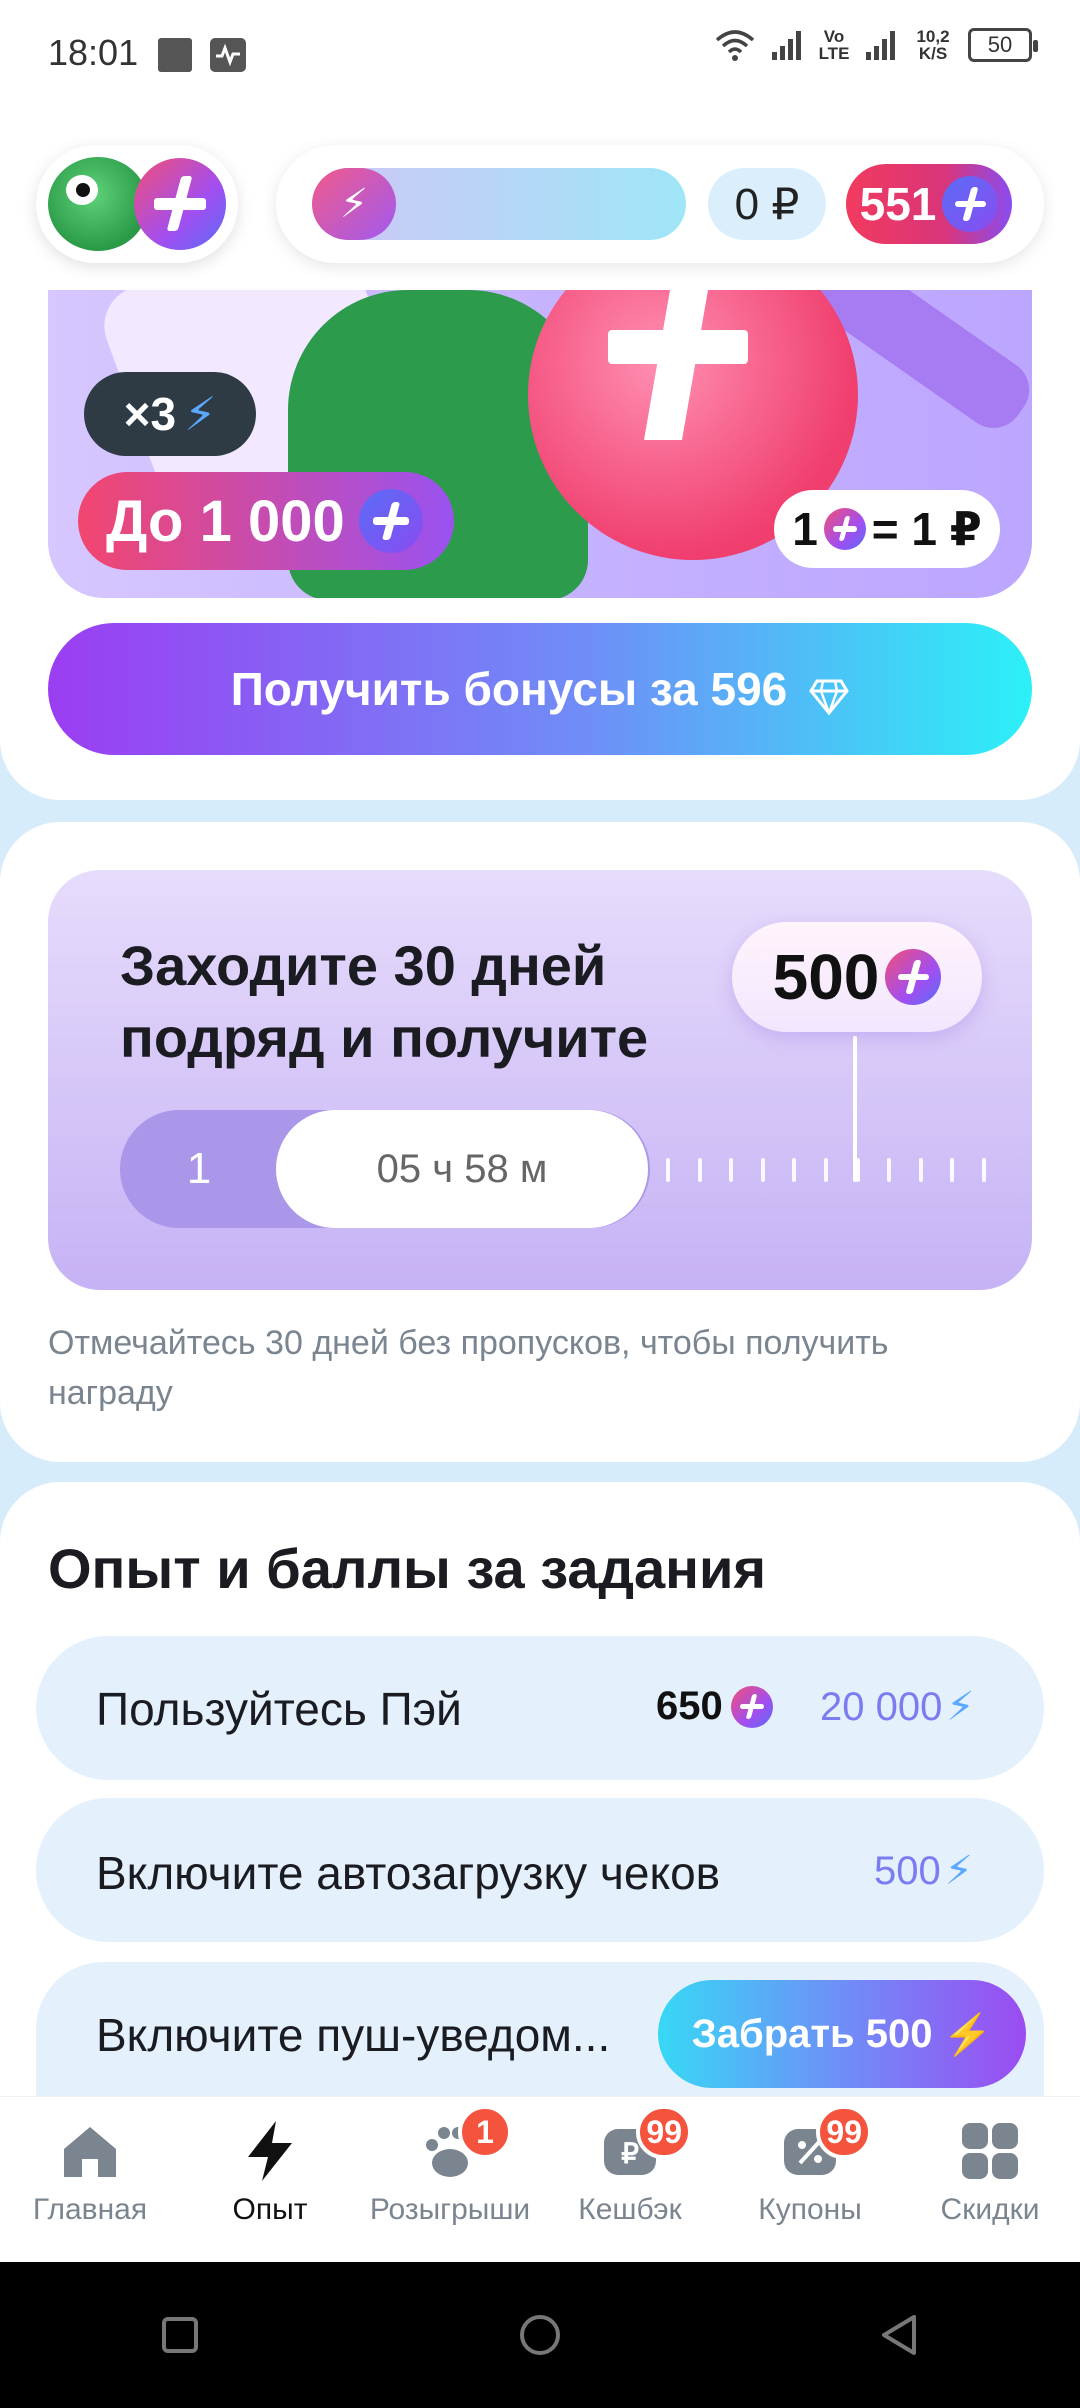 The width and height of the screenshot is (1080, 2408). I want to click on get-bonus-button: Получить бонусы за 596, so click(540, 689).